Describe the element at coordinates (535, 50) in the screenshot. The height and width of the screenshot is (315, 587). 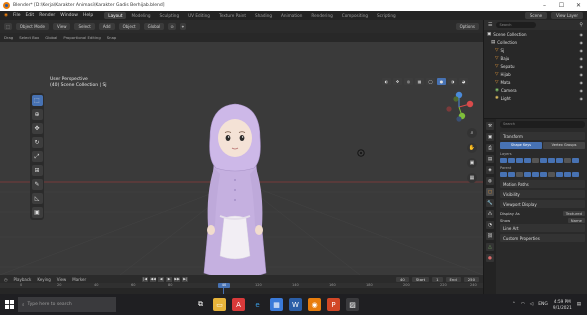
I see `outliner-row: ▽ Sj ◉` at that location.